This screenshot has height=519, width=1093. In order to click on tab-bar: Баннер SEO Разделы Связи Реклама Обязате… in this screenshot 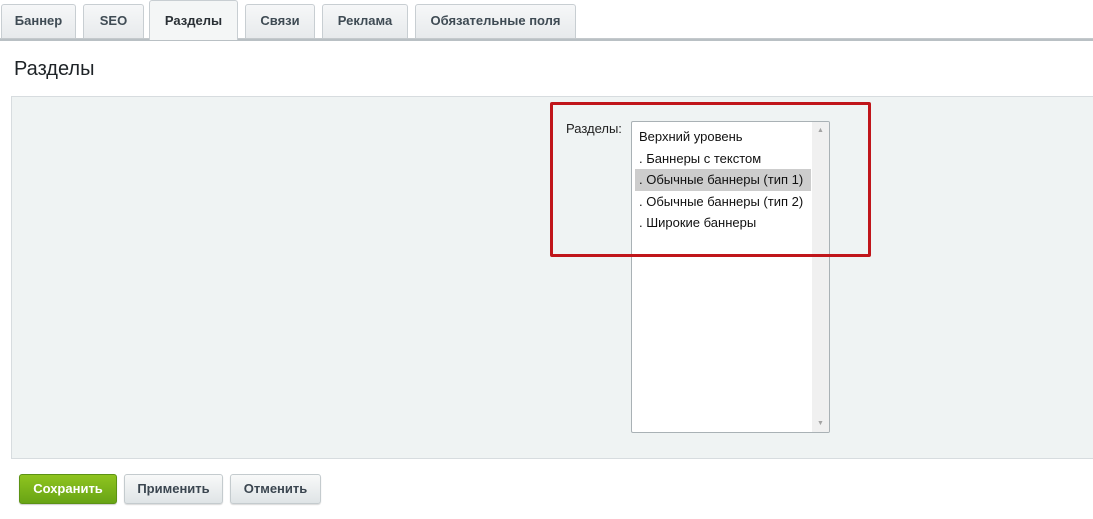, I will do `click(546, 22)`.